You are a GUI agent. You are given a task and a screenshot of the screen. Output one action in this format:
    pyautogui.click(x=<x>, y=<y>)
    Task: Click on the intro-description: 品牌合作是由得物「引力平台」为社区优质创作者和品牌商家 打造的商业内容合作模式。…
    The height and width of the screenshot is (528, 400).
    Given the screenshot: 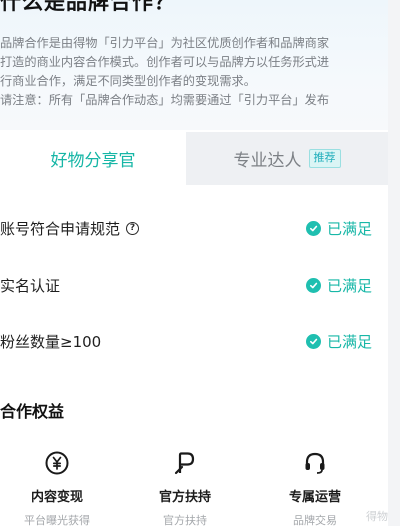 What is the action you would take?
    pyautogui.click(x=190, y=72)
    